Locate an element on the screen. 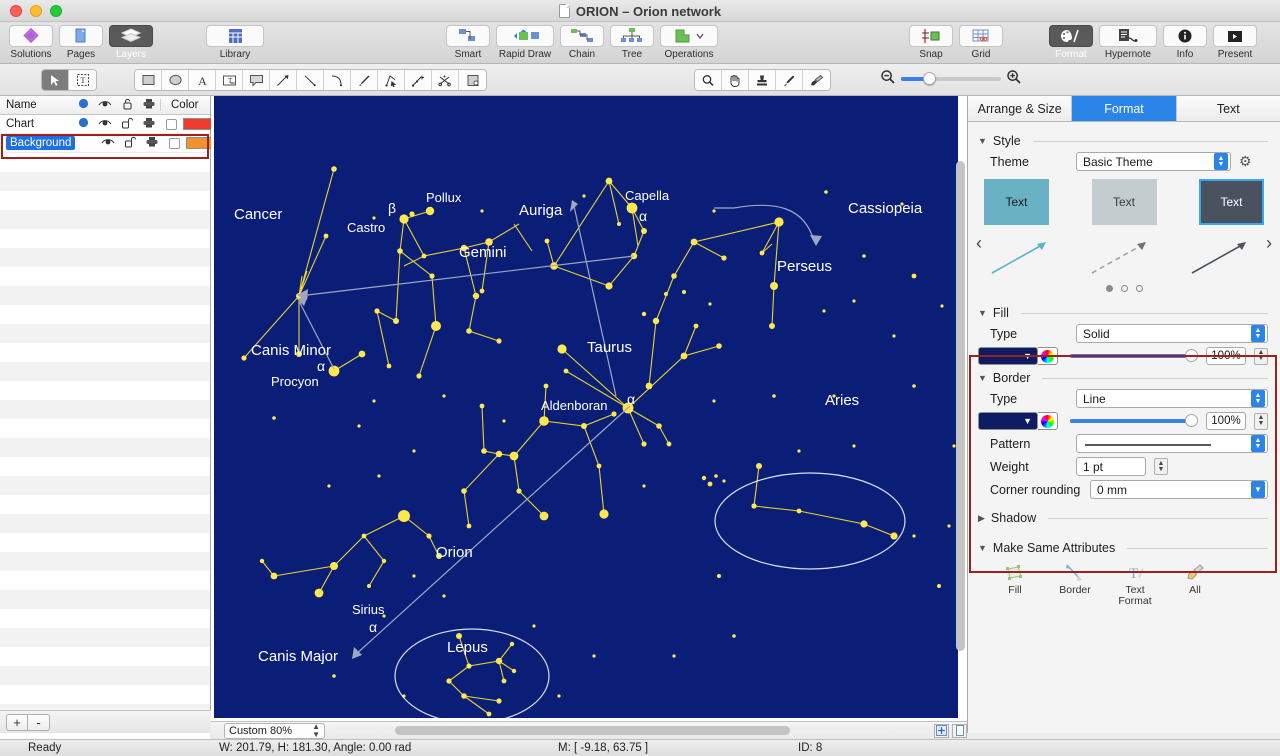 Image resolution: width=1280 pixels, height=756 pixels. theme-swatch-3: Text is located at coordinates (1231, 202).